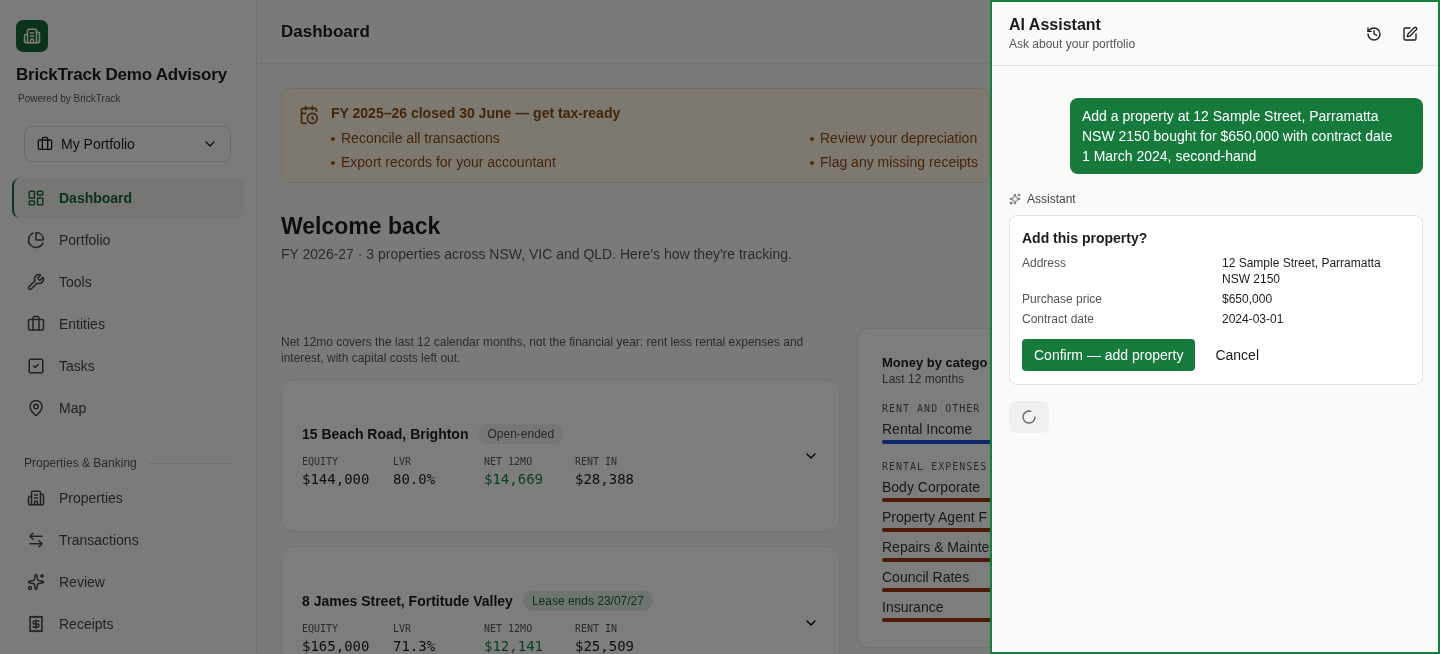 This screenshot has width=1440, height=654. What do you see at coordinates (407, 601) in the screenshot?
I see `property-address: 8 James Street, Fortitude Valley` at bounding box center [407, 601].